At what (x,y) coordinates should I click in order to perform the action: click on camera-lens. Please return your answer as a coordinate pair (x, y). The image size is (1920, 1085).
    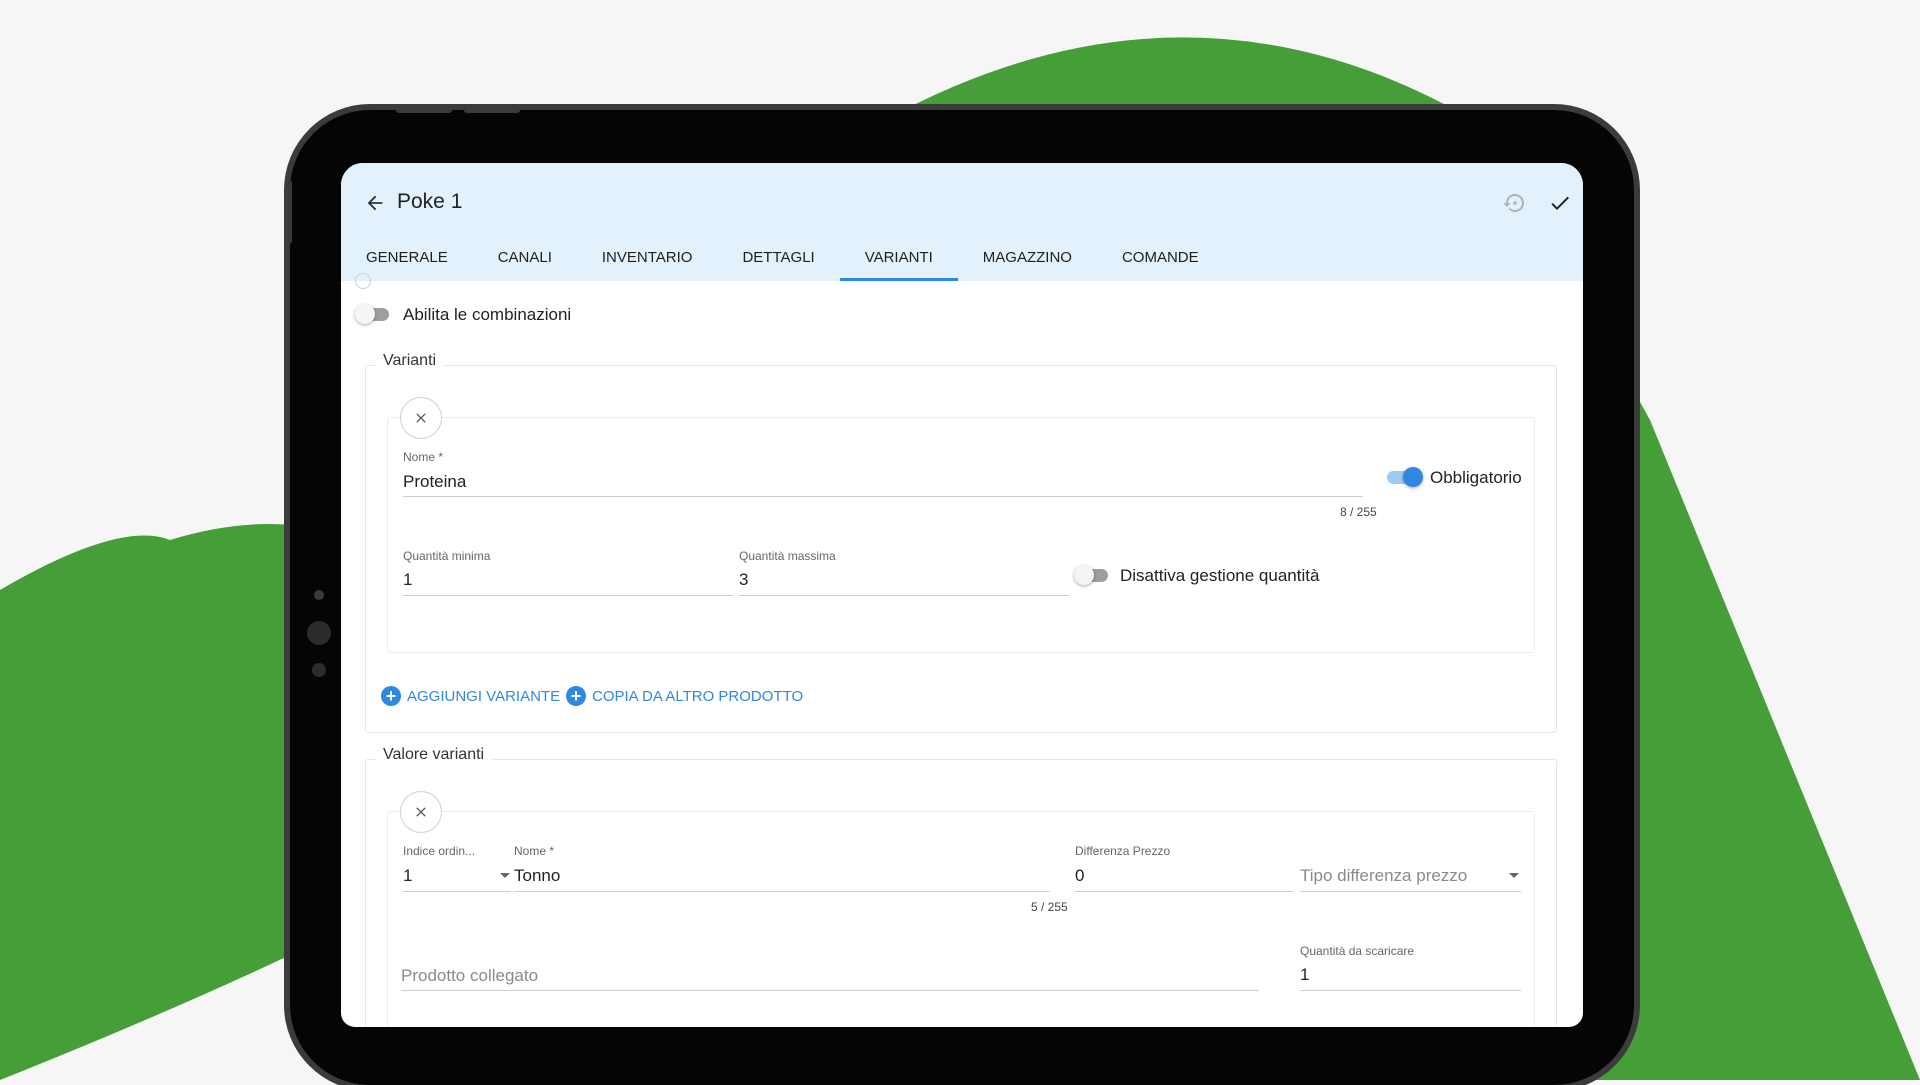
    Looking at the image, I should click on (319, 633).